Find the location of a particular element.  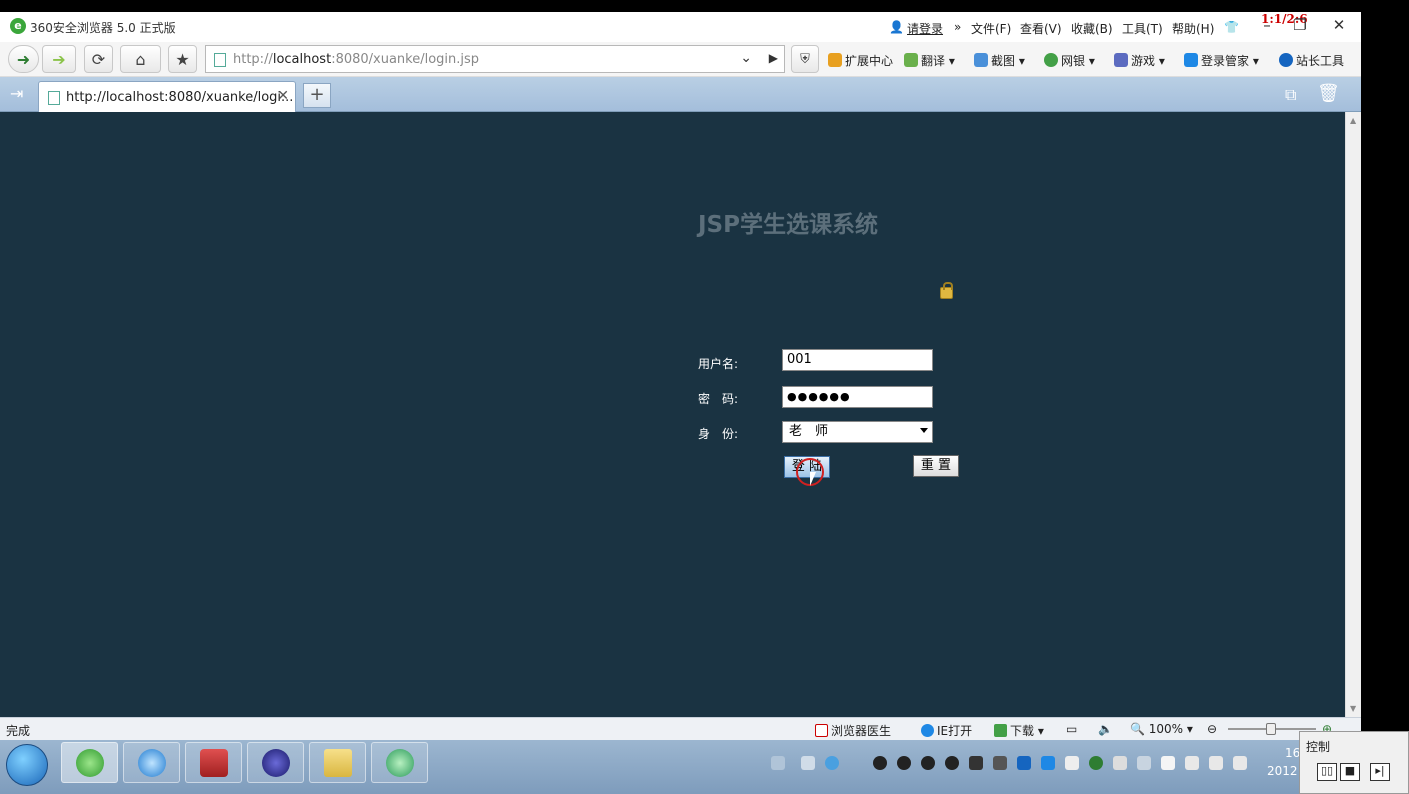

taskbar-360-browser is located at coordinates (89, 762).